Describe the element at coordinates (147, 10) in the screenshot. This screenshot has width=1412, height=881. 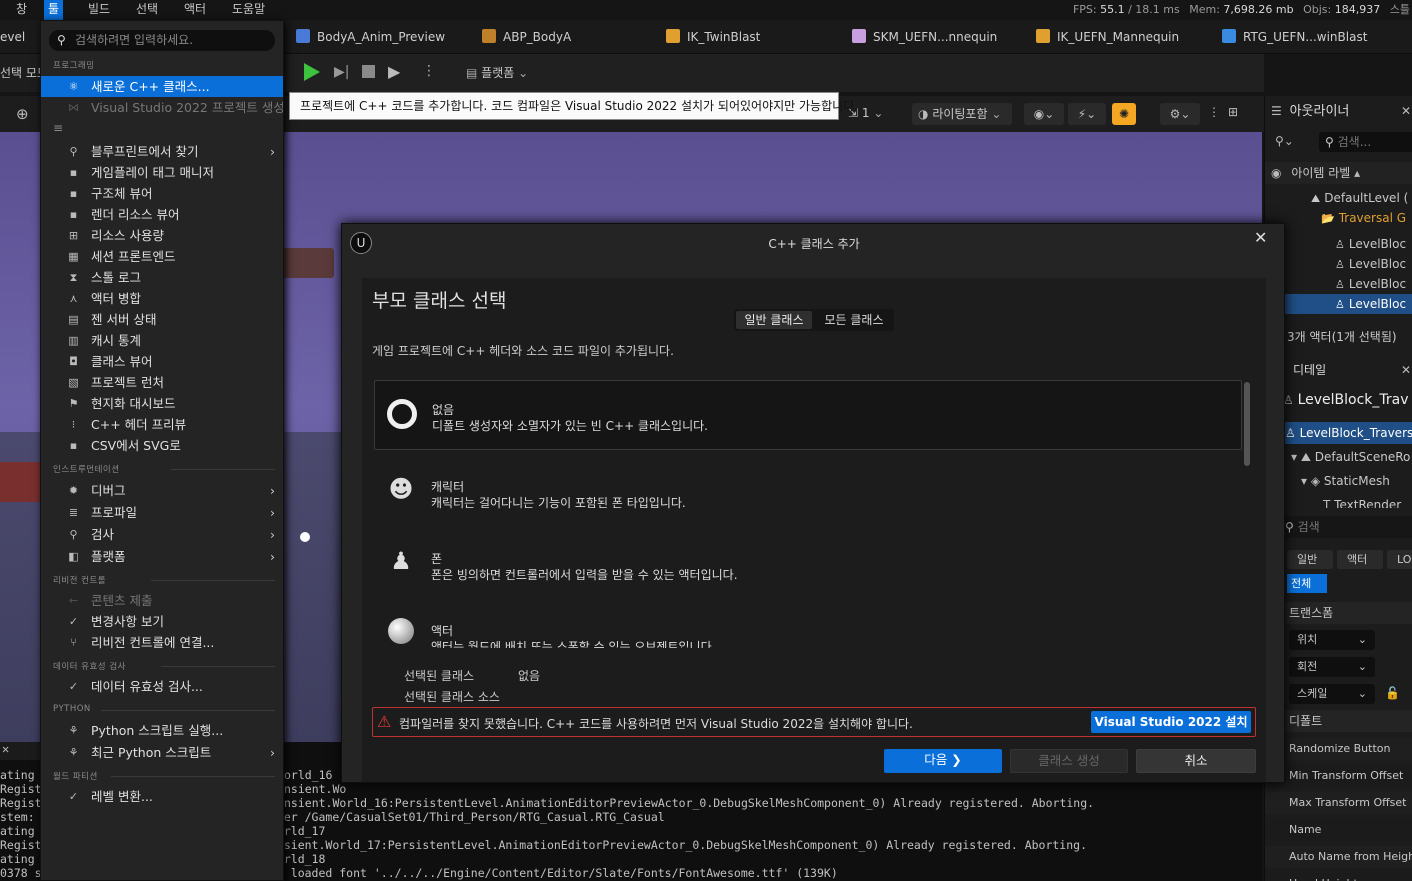
I see `menu-3: 선택` at that location.